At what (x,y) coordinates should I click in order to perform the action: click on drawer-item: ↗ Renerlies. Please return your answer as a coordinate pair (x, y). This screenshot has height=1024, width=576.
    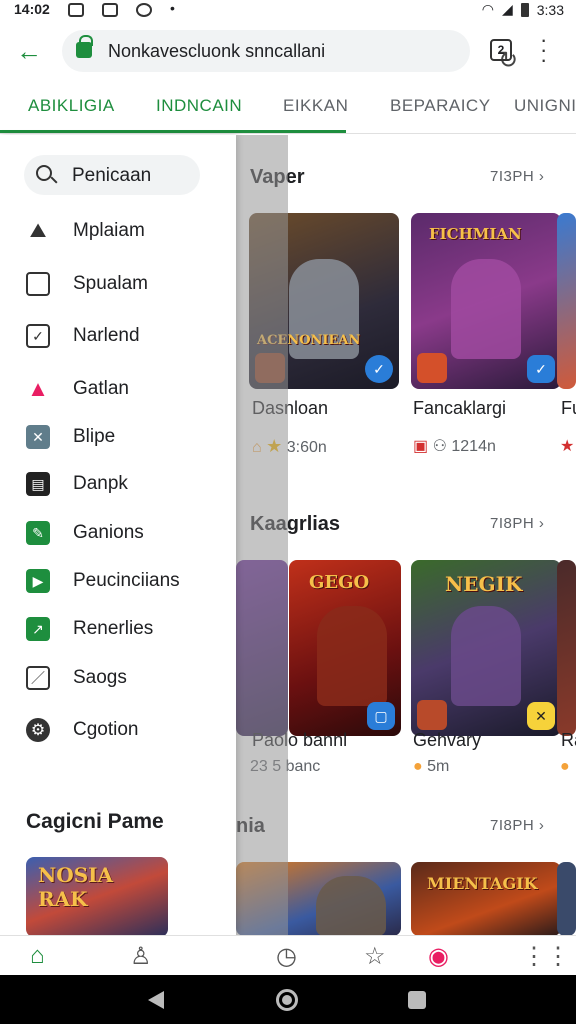
    Looking at the image, I should click on (118, 629).